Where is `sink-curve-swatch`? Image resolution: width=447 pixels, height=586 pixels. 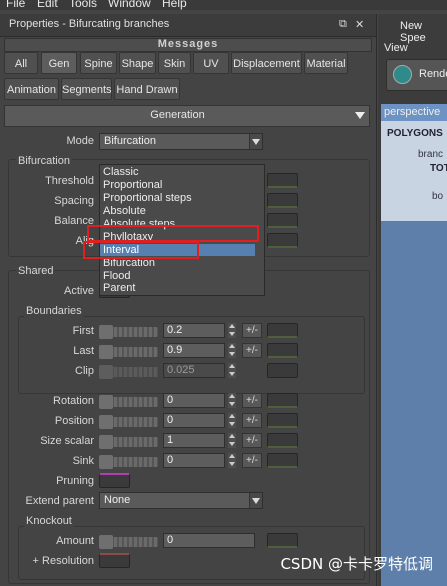 sink-curve-swatch is located at coordinates (282, 460).